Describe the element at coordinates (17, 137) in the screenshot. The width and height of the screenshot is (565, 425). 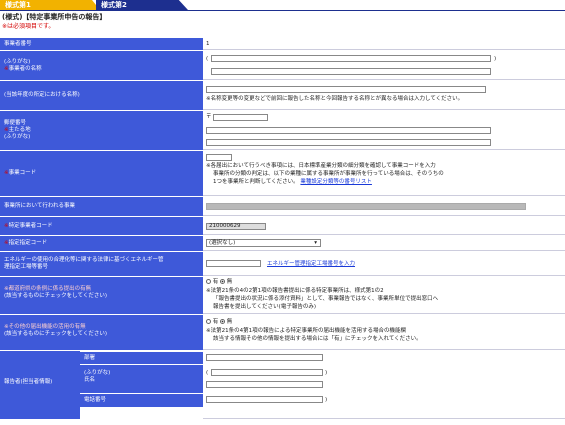
I see `address-kana-label: (ふりがな)` at that location.